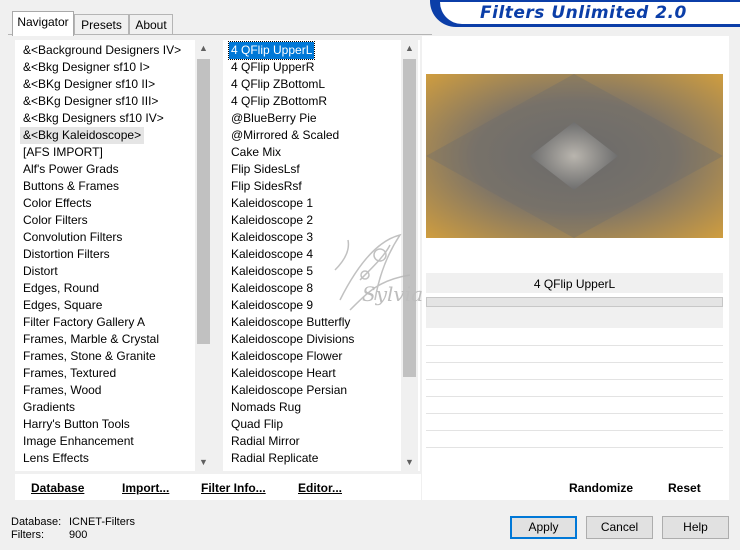 The width and height of the screenshot is (740, 550). What do you see at coordinates (82, 135) in the screenshot?
I see `category-item: &<Bkg Kaleidoscope>` at bounding box center [82, 135].